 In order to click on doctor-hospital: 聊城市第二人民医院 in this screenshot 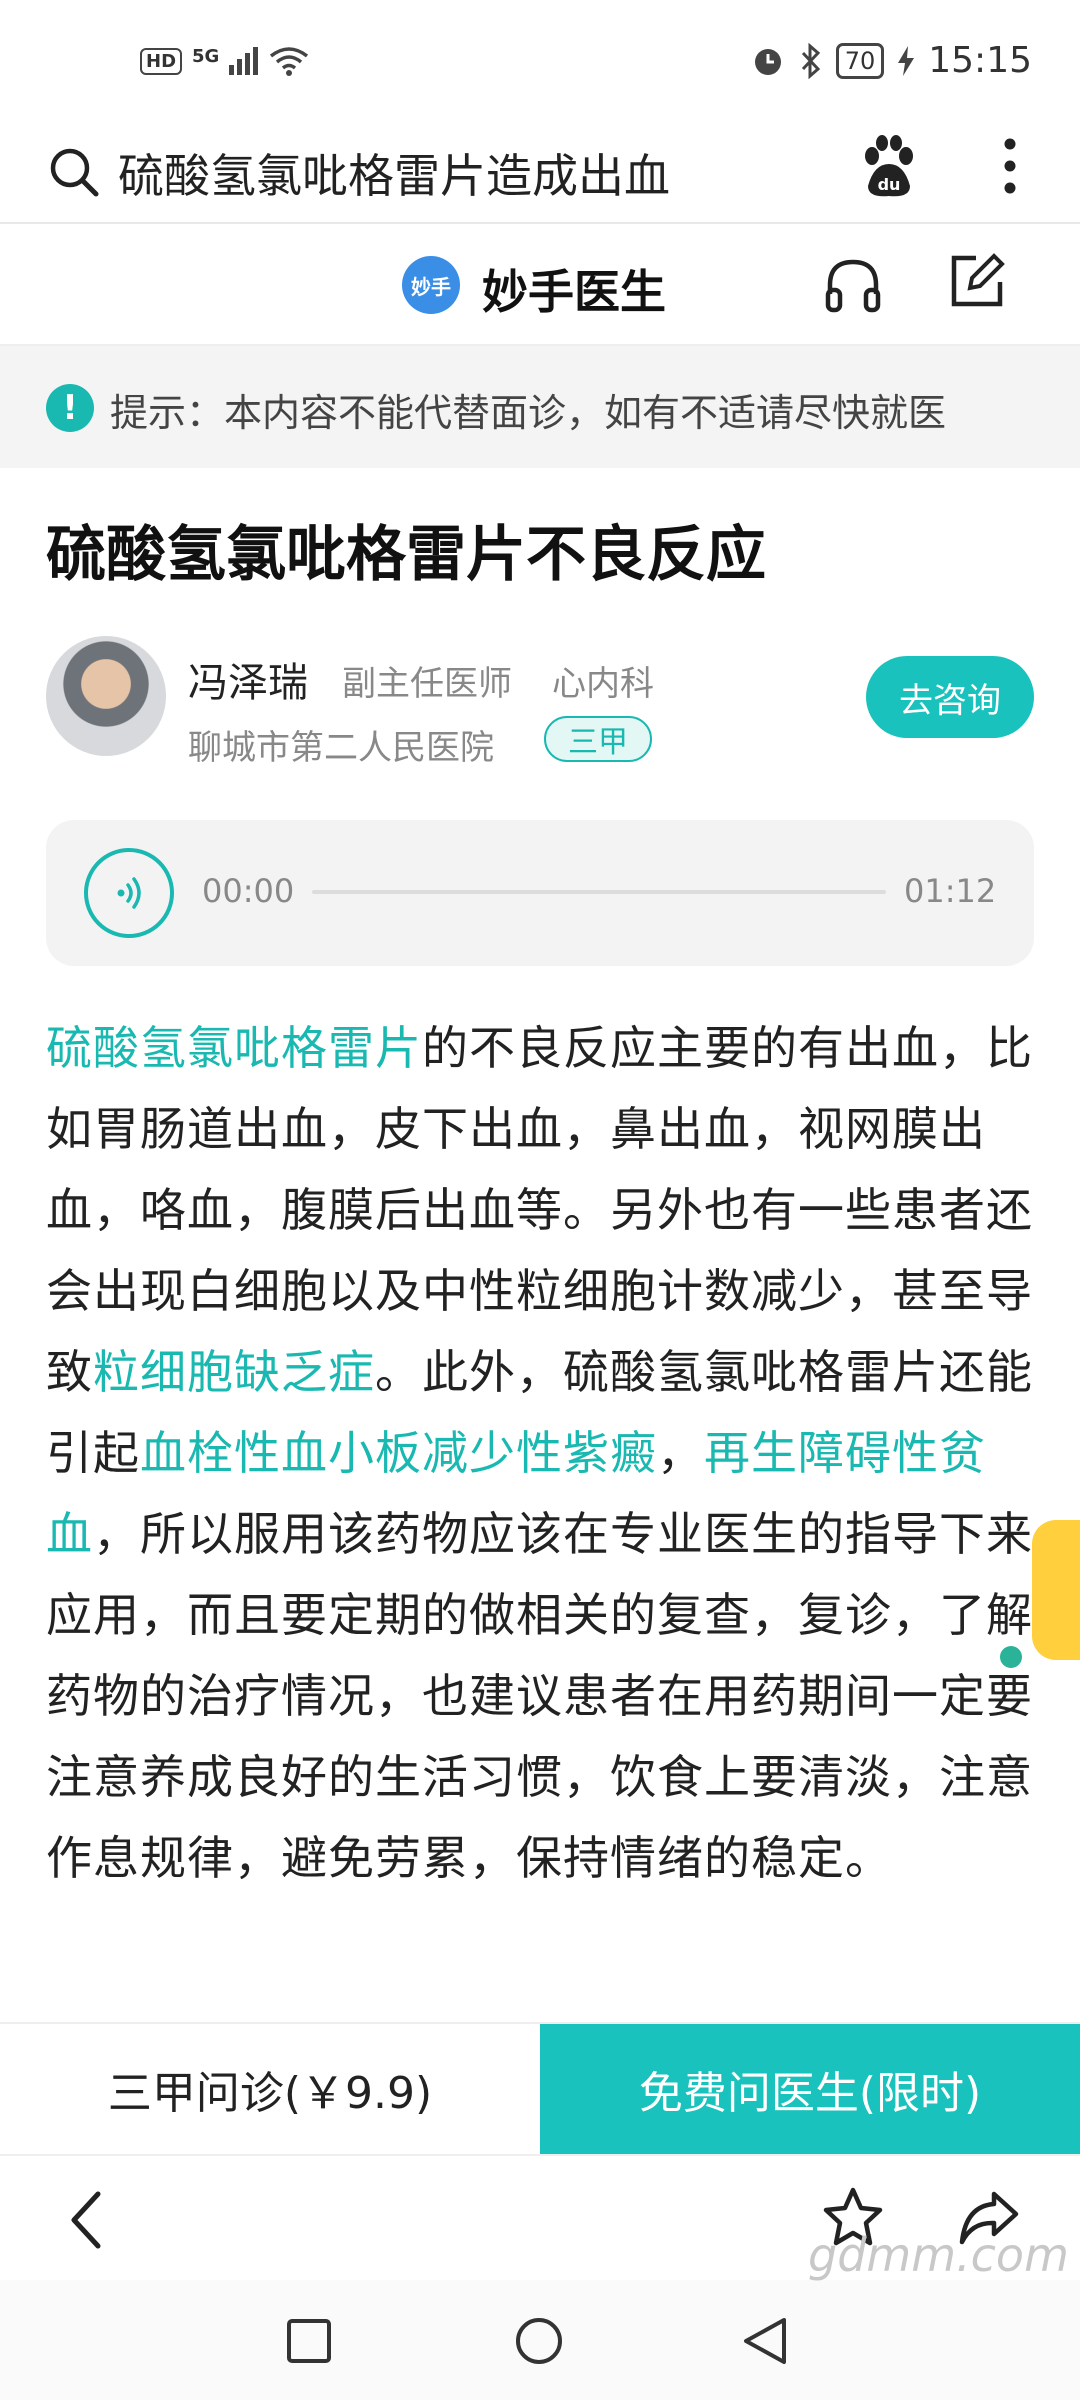, I will do `click(341, 748)`.